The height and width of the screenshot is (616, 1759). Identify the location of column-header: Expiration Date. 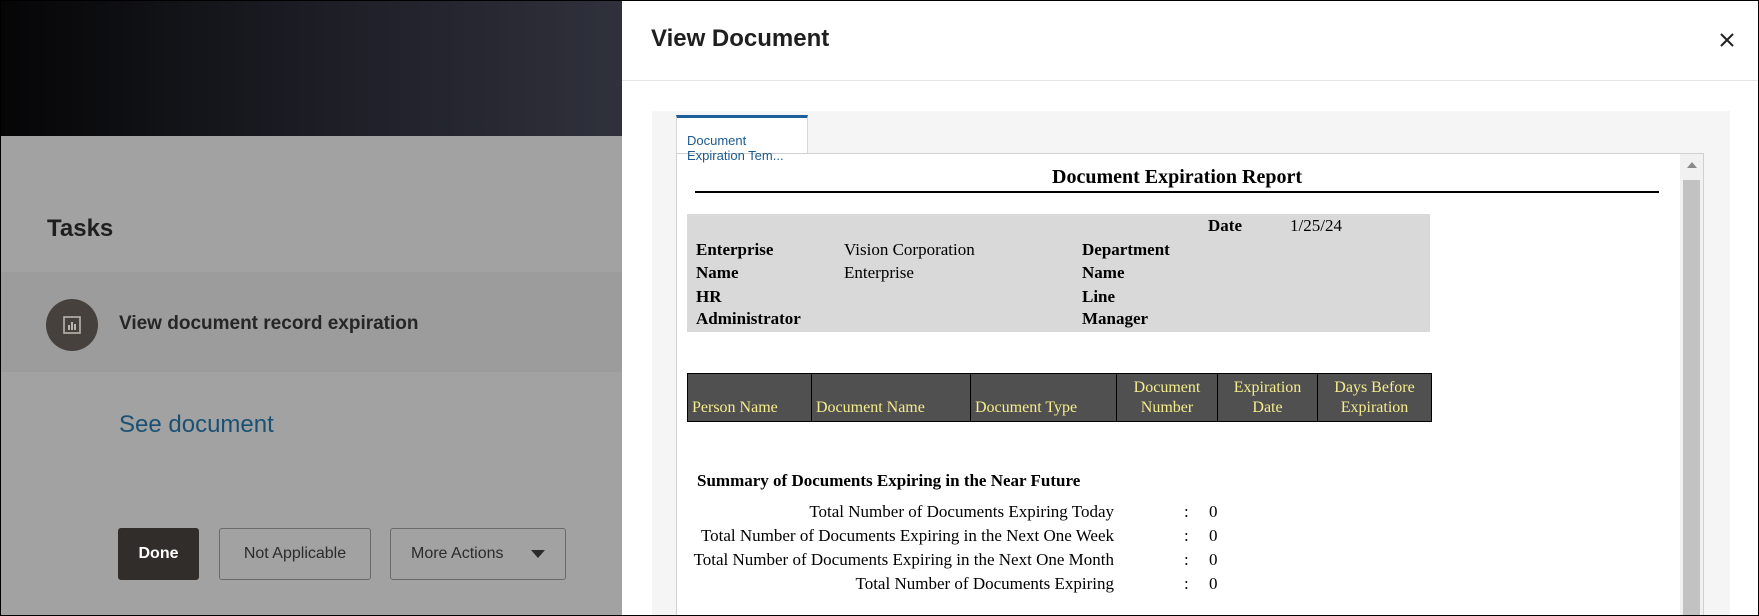
(1267, 397).